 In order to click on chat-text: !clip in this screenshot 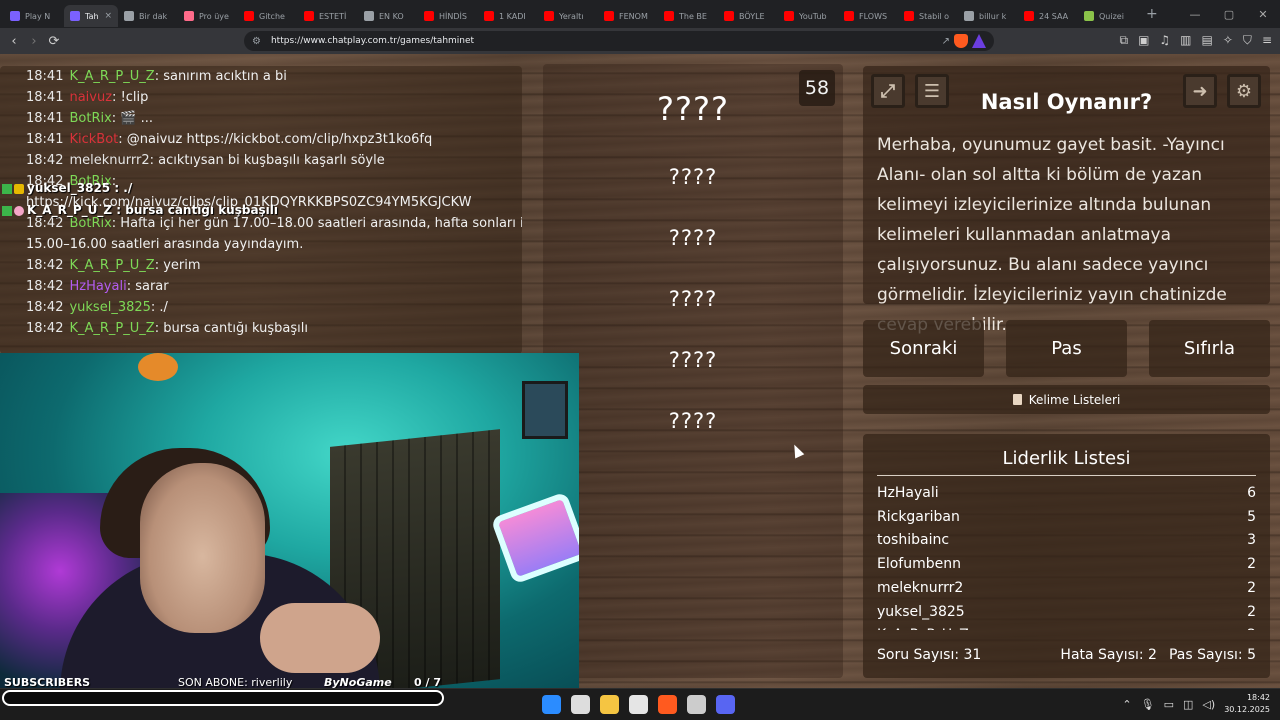, I will do `click(134, 97)`.